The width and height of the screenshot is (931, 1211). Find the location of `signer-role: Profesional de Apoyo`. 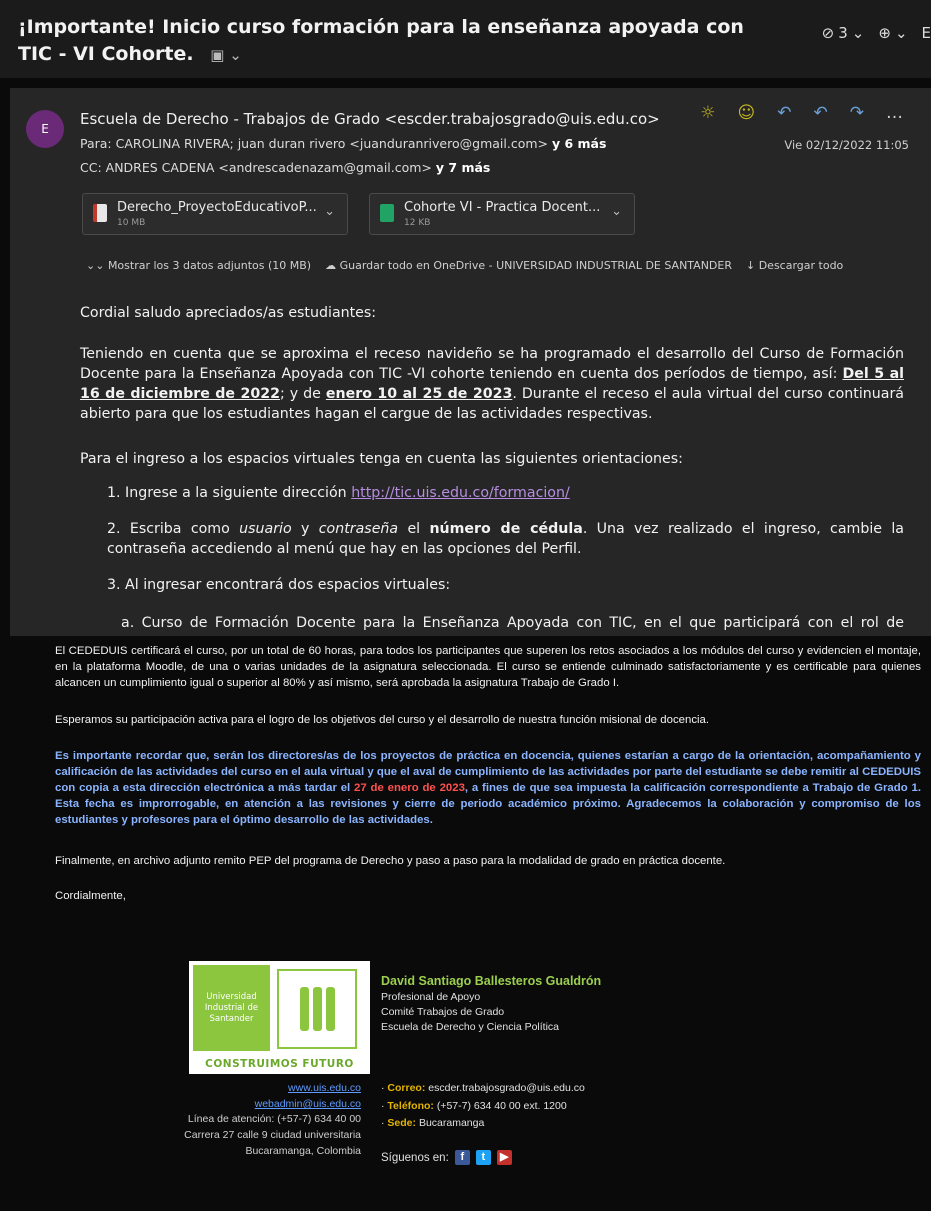

signer-role: Profesional de Apoyo is located at coordinates (431, 997).